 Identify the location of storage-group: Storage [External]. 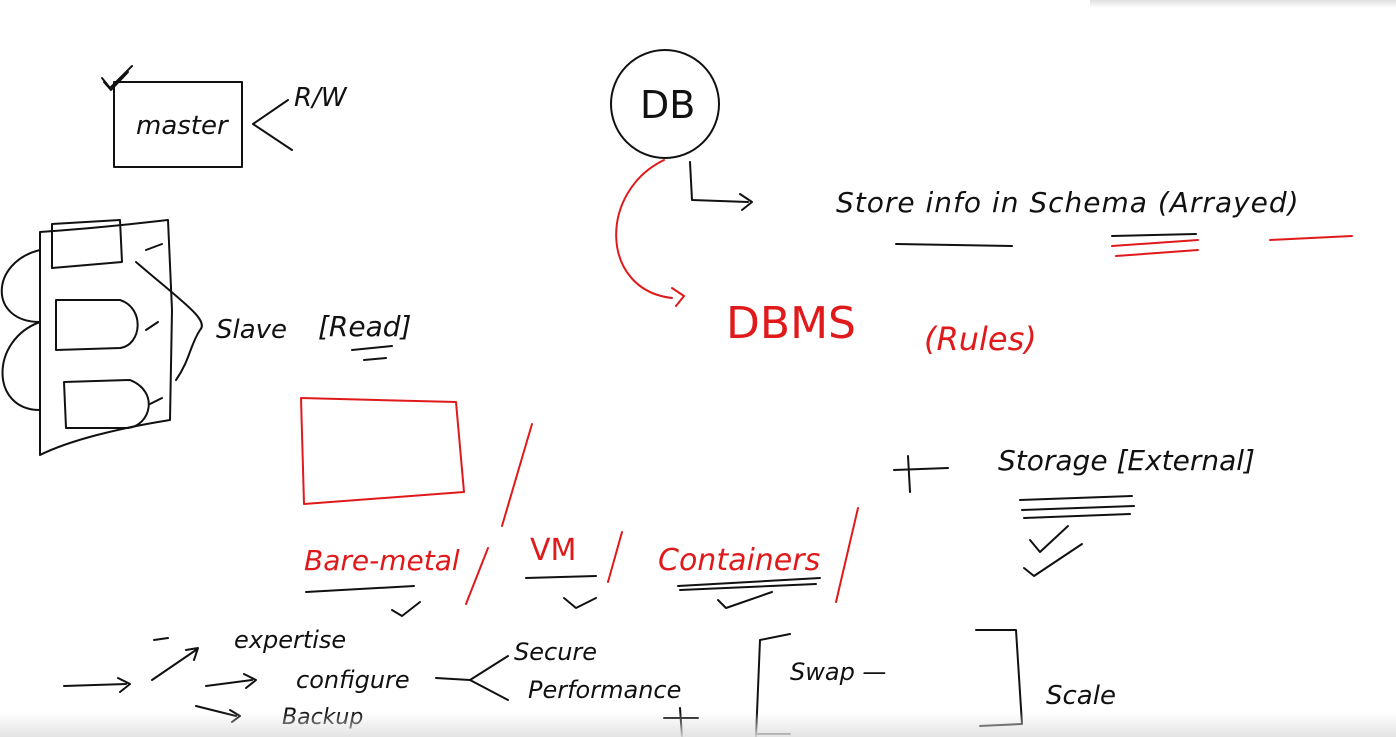
(1074, 510).